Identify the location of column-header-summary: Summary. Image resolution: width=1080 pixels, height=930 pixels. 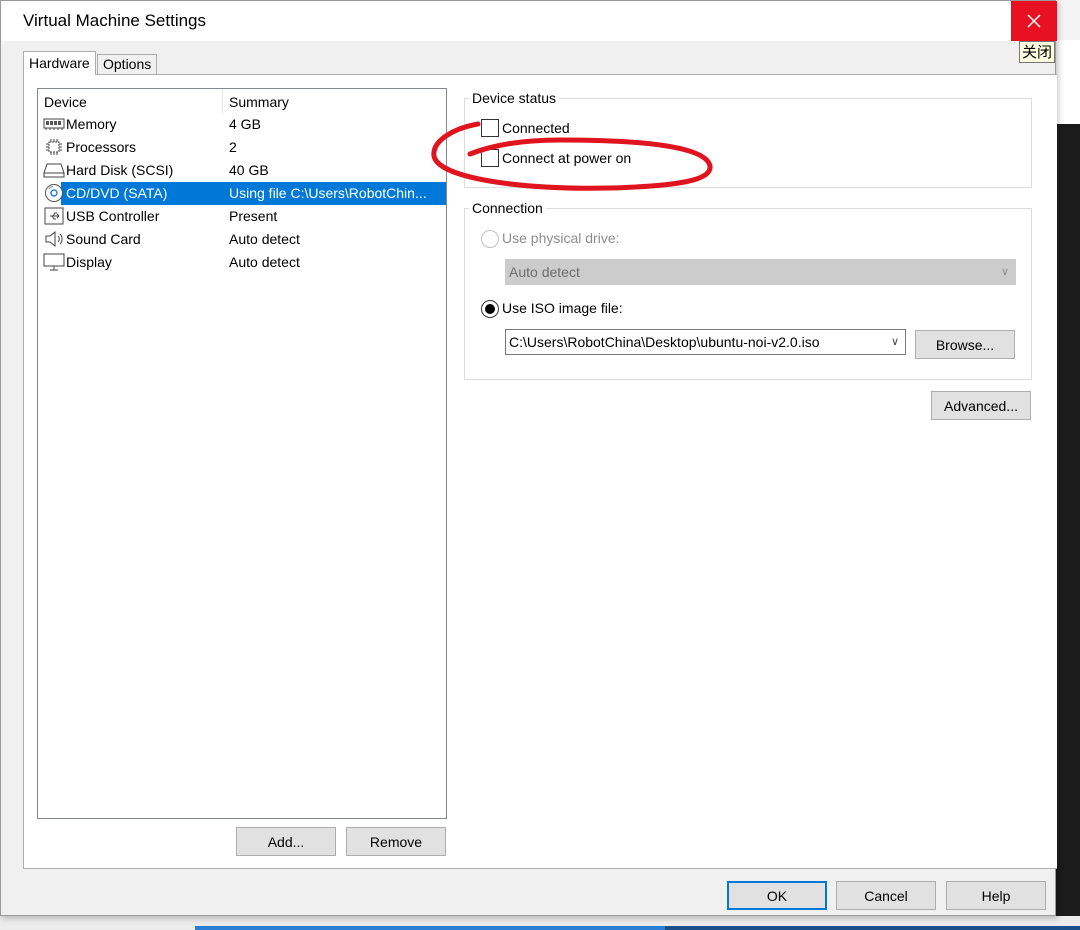
(259, 102).